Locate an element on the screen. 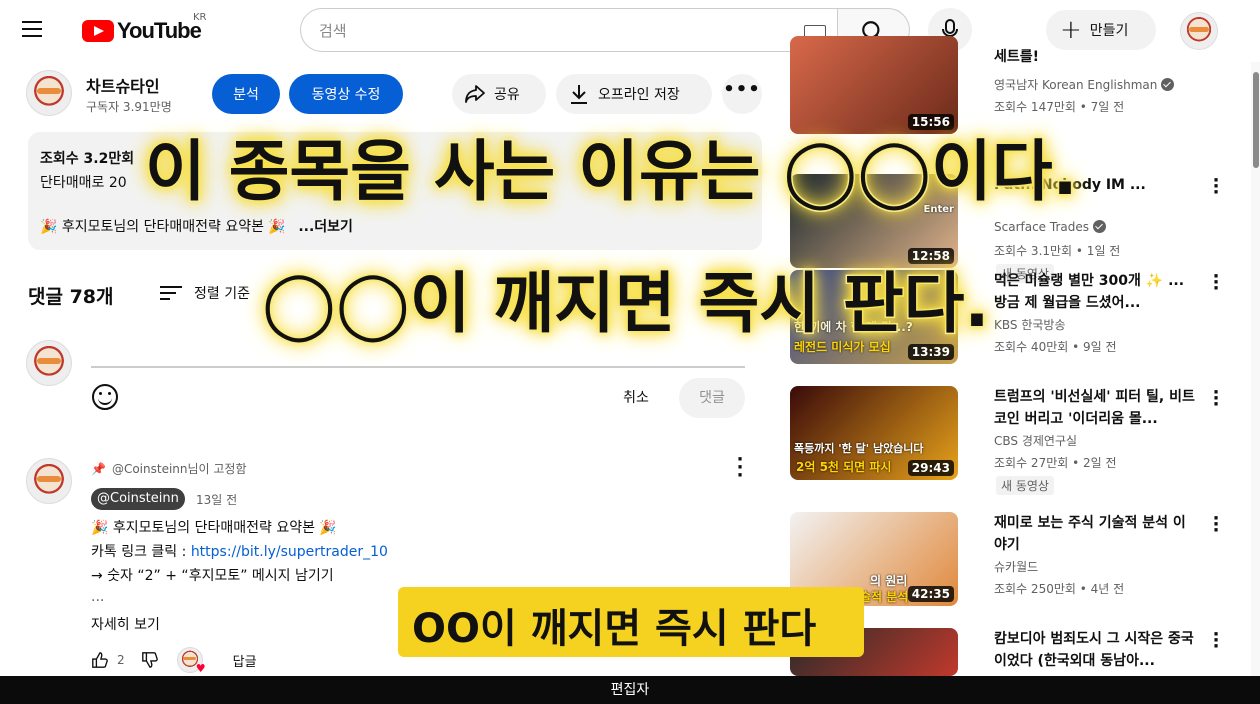  video-channel: CBS 경제연구실 is located at coordinates (1035, 440).